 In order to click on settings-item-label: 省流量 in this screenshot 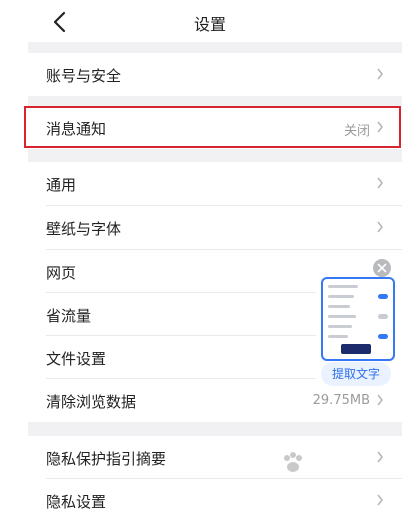, I will do `click(69, 316)`.